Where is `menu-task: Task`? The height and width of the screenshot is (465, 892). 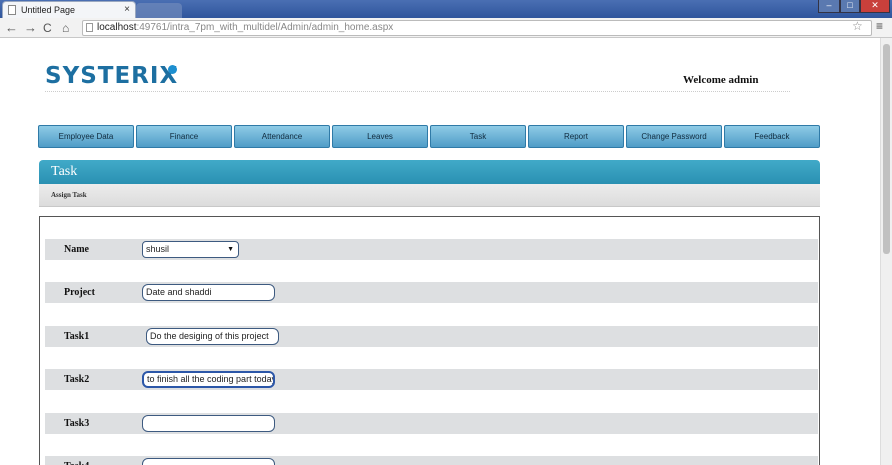
menu-task: Task is located at coordinates (478, 136).